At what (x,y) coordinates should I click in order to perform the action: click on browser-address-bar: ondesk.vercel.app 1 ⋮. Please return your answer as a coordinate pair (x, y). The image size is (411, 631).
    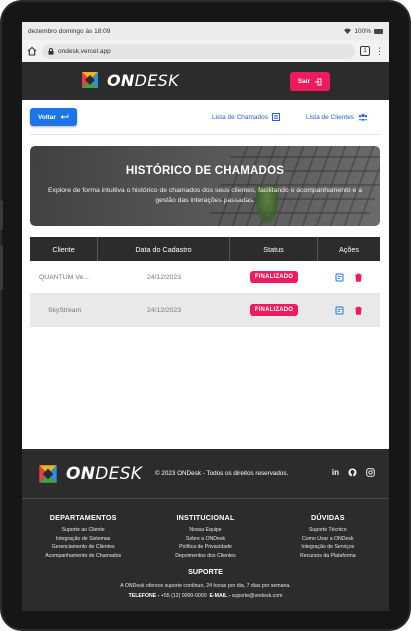
    Looking at the image, I should click on (205, 51).